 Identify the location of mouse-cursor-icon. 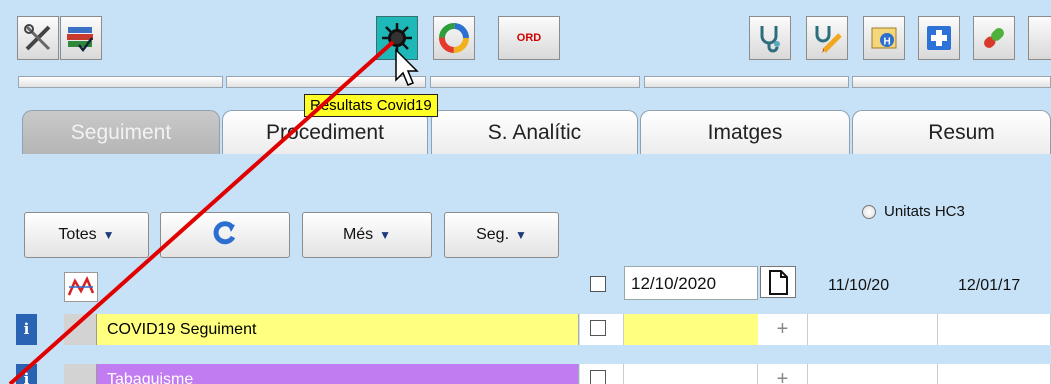
(407, 67).